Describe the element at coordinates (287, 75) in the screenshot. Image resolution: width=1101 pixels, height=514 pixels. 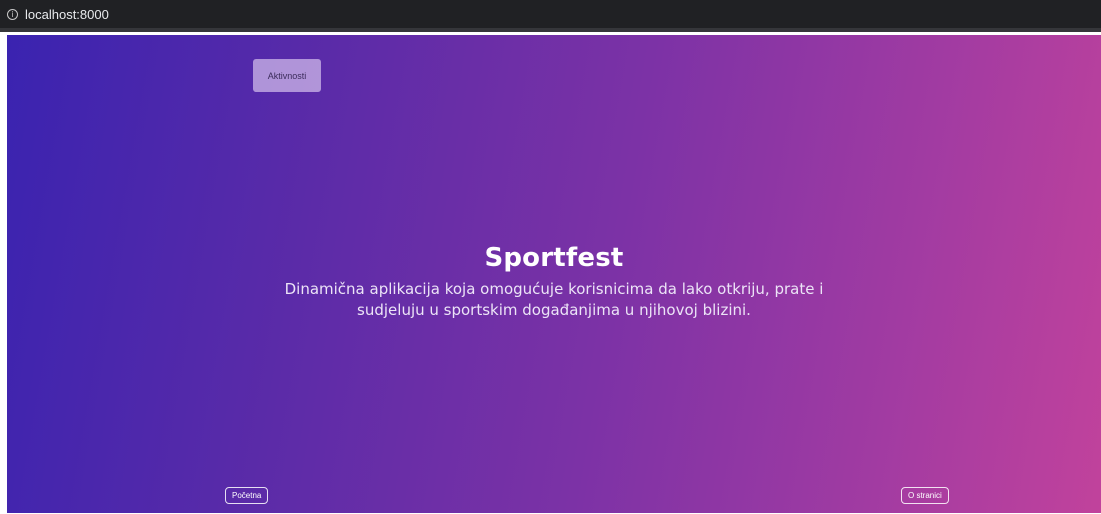
I see `activities-button: Aktivnosti` at that location.